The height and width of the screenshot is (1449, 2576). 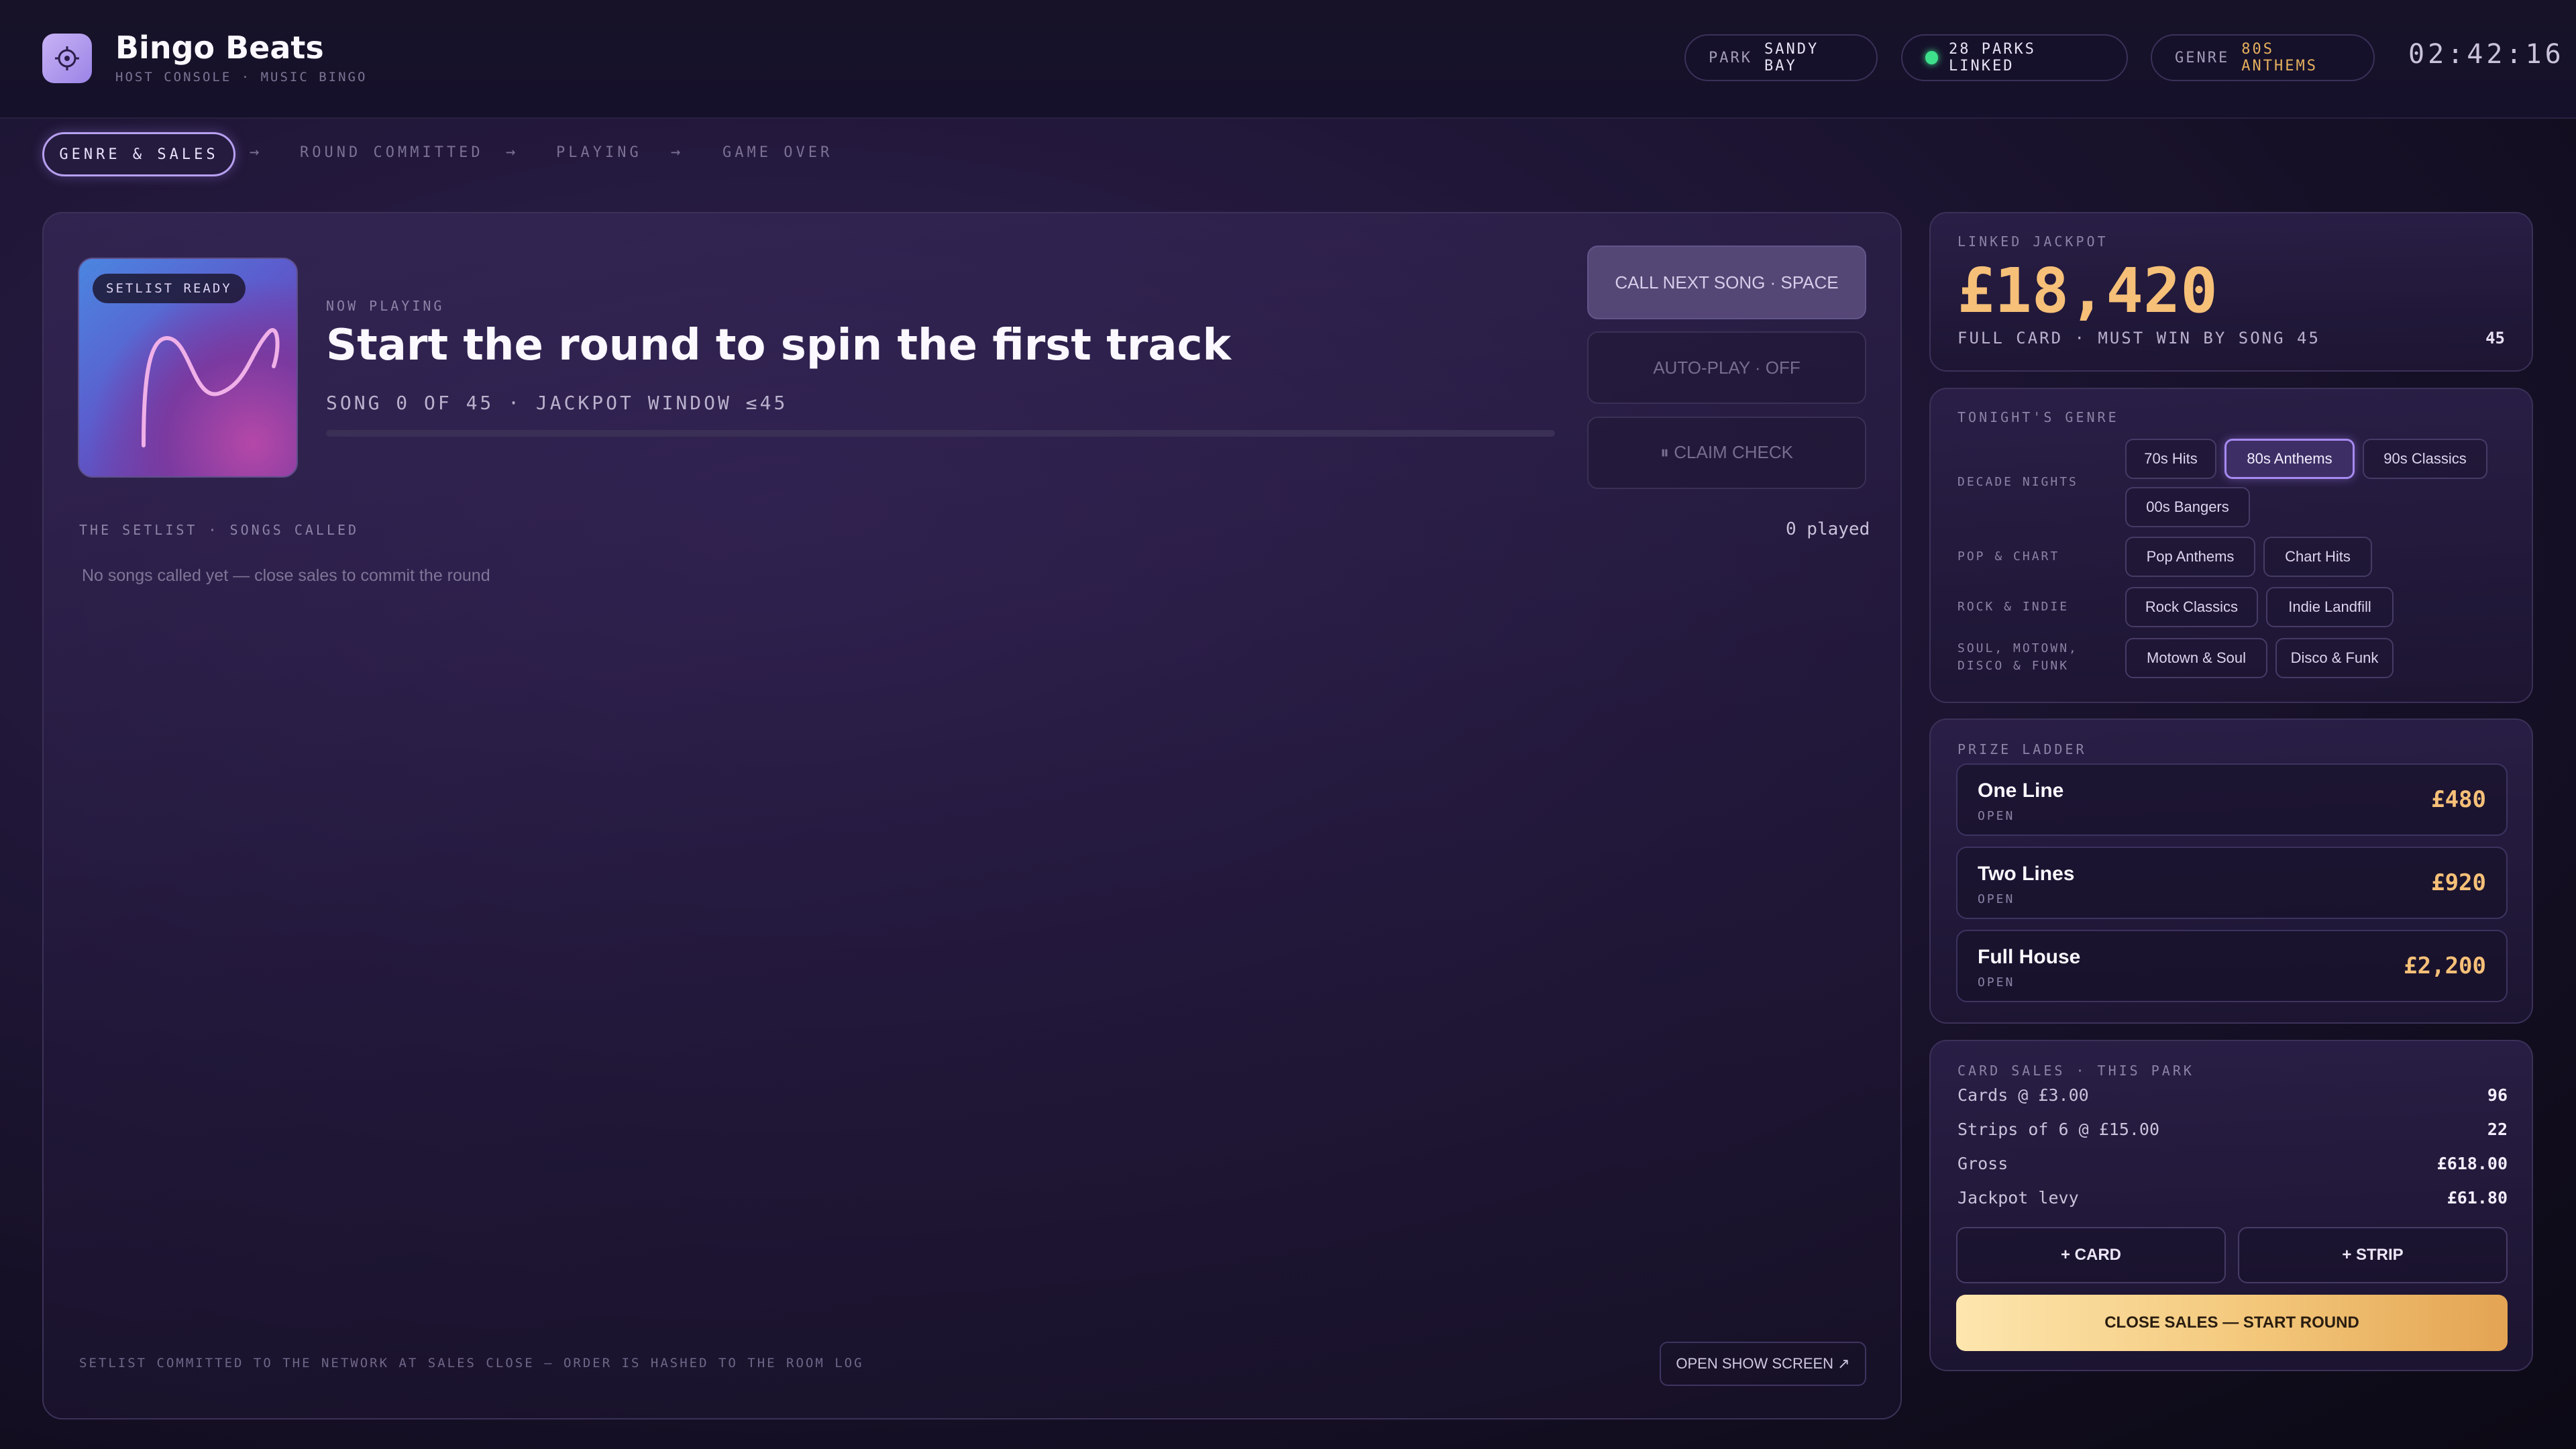 What do you see at coordinates (2330, 607) in the screenshot?
I see `genre-chip-indie-landfill: Indie Landfill` at bounding box center [2330, 607].